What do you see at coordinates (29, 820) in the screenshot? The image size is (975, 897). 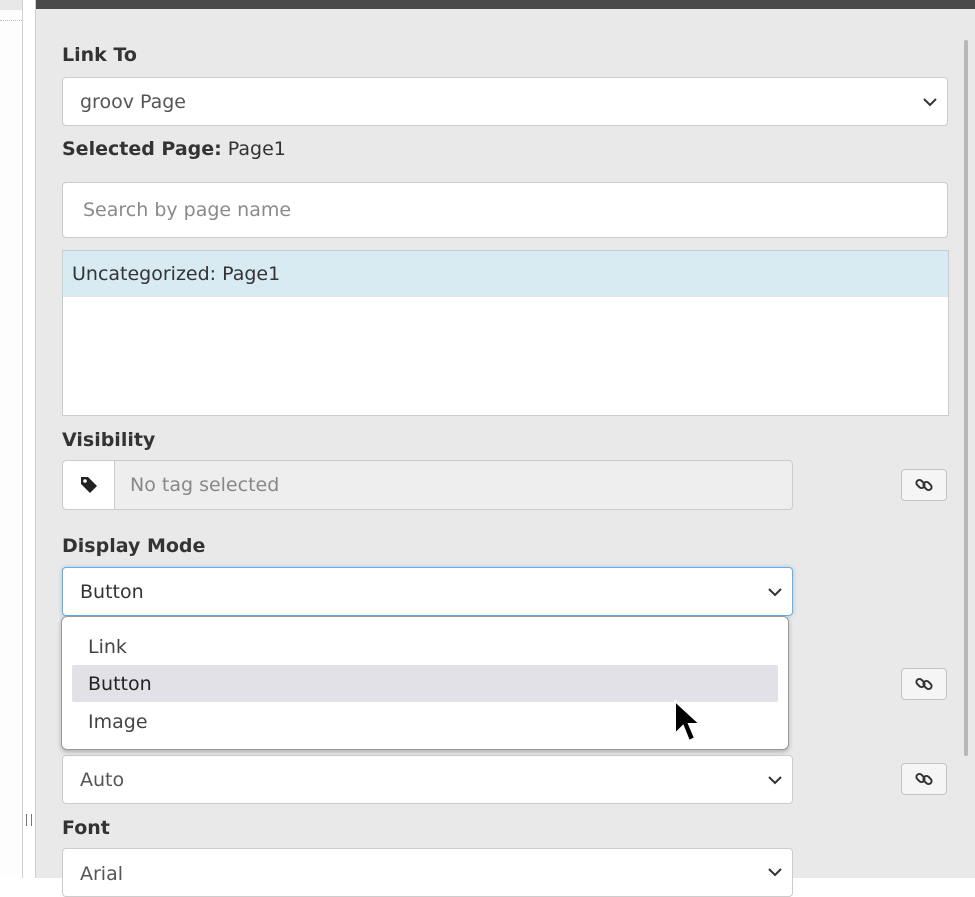 I see `resize-grip` at bounding box center [29, 820].